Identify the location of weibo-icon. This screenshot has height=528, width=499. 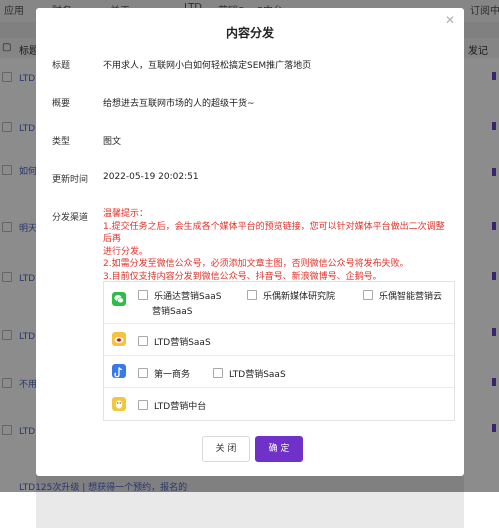
(119, 339).